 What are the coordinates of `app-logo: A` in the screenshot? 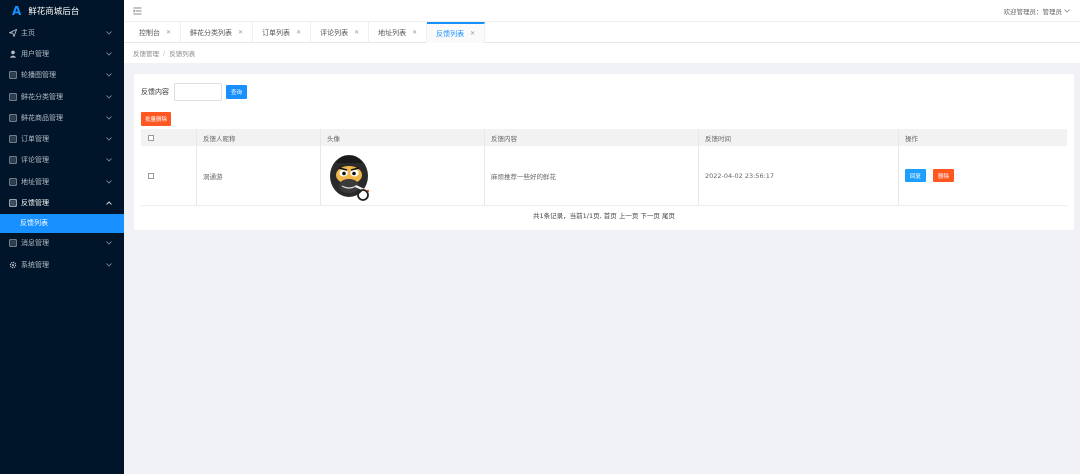 It's located at (17, 11).